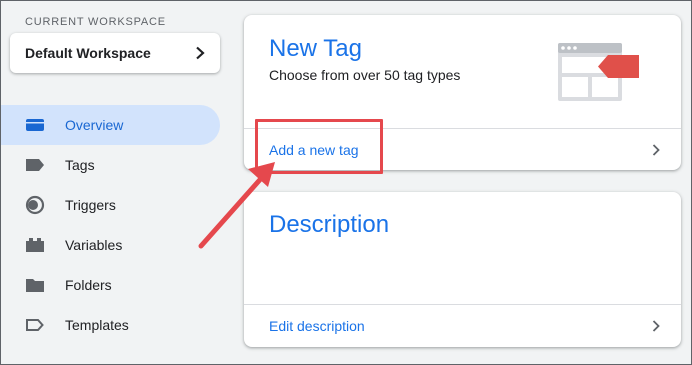 This screenshot has width=692, height=365. What do you see at coordinates (95, 22) in the screenshot?
I see `workspace-label: CURRENT WORKSPACE` at bounding box center [95, 22].